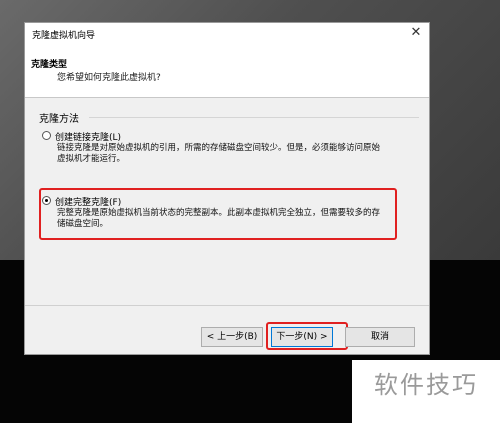  Describe the element at coordinates (416, 33) in the screenshot. I see `close-icon: ✕` at that location.